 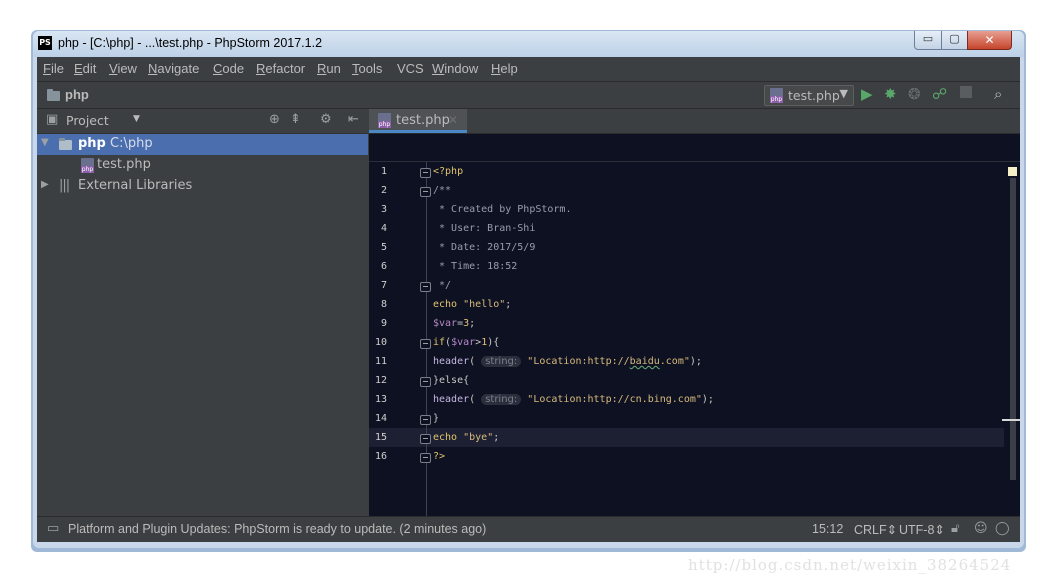 I want to click on code-line-15: echo "bye";, so click(x=466, y=437).